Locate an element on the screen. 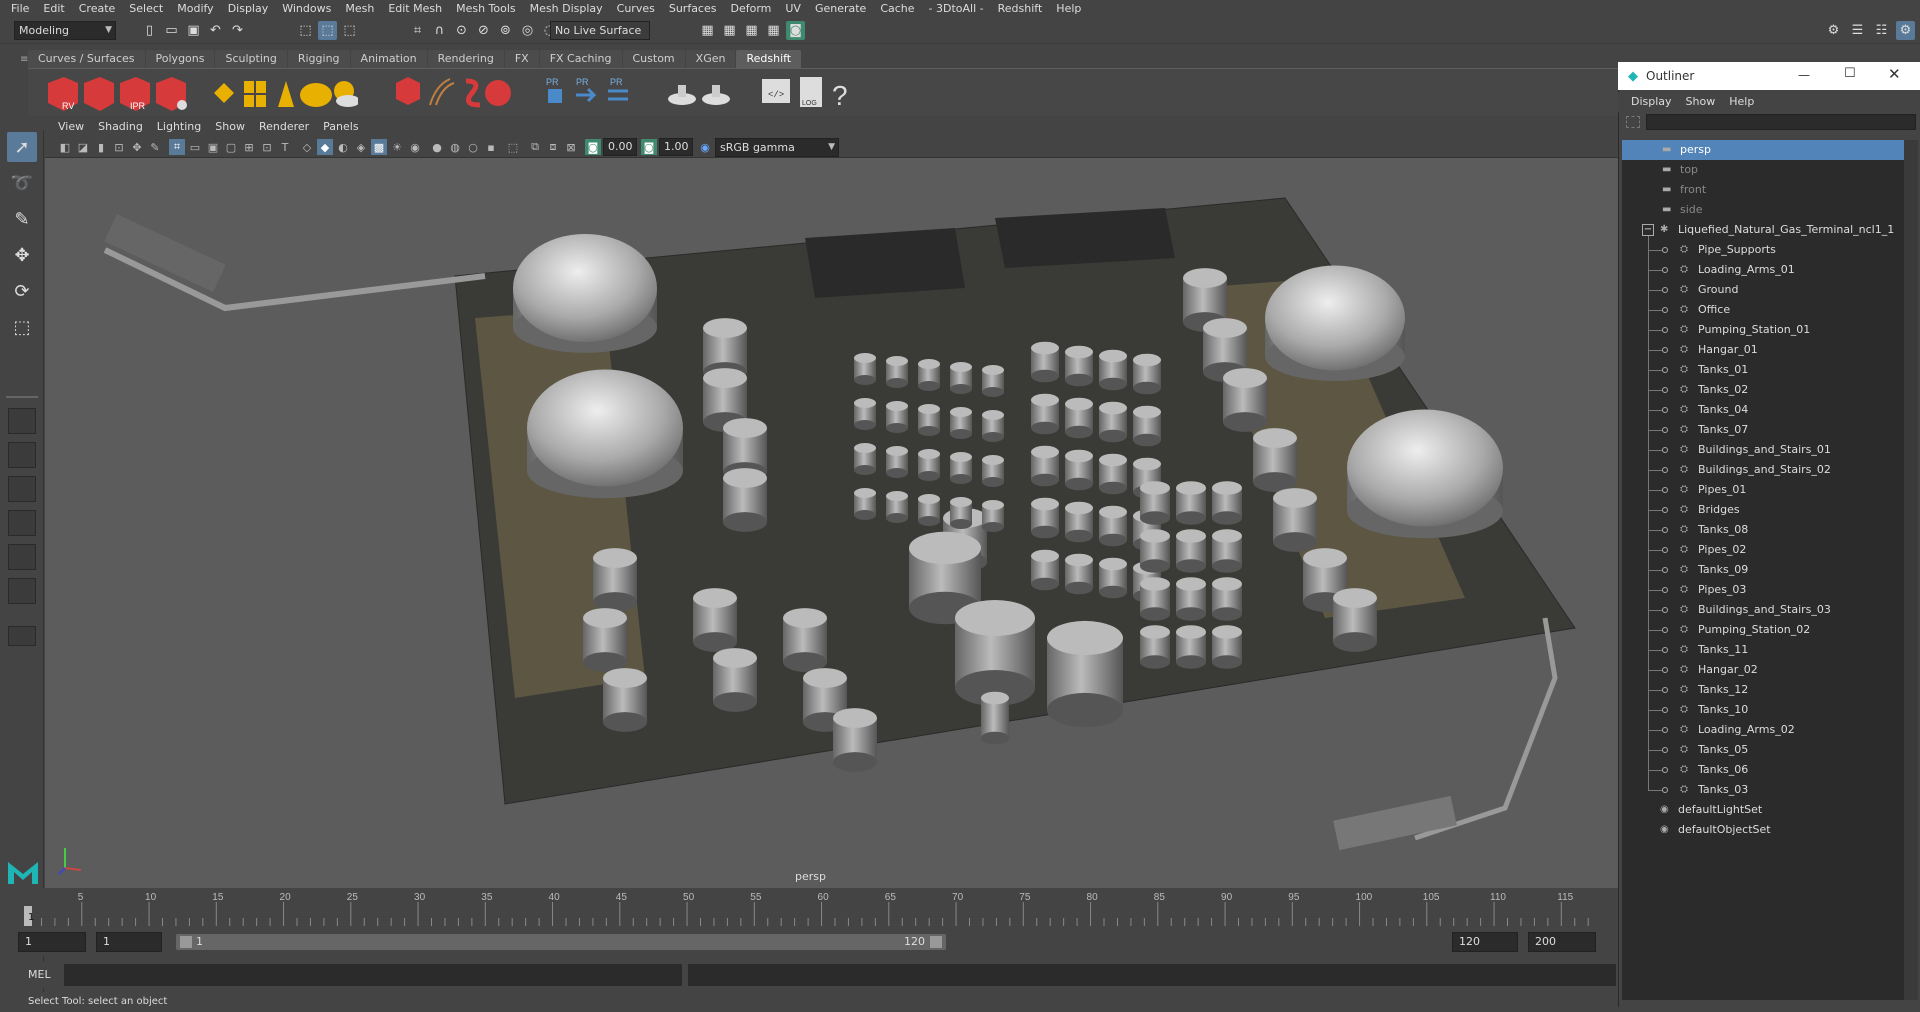  undo-icon: ↶ is located at coordinates (215, 30).